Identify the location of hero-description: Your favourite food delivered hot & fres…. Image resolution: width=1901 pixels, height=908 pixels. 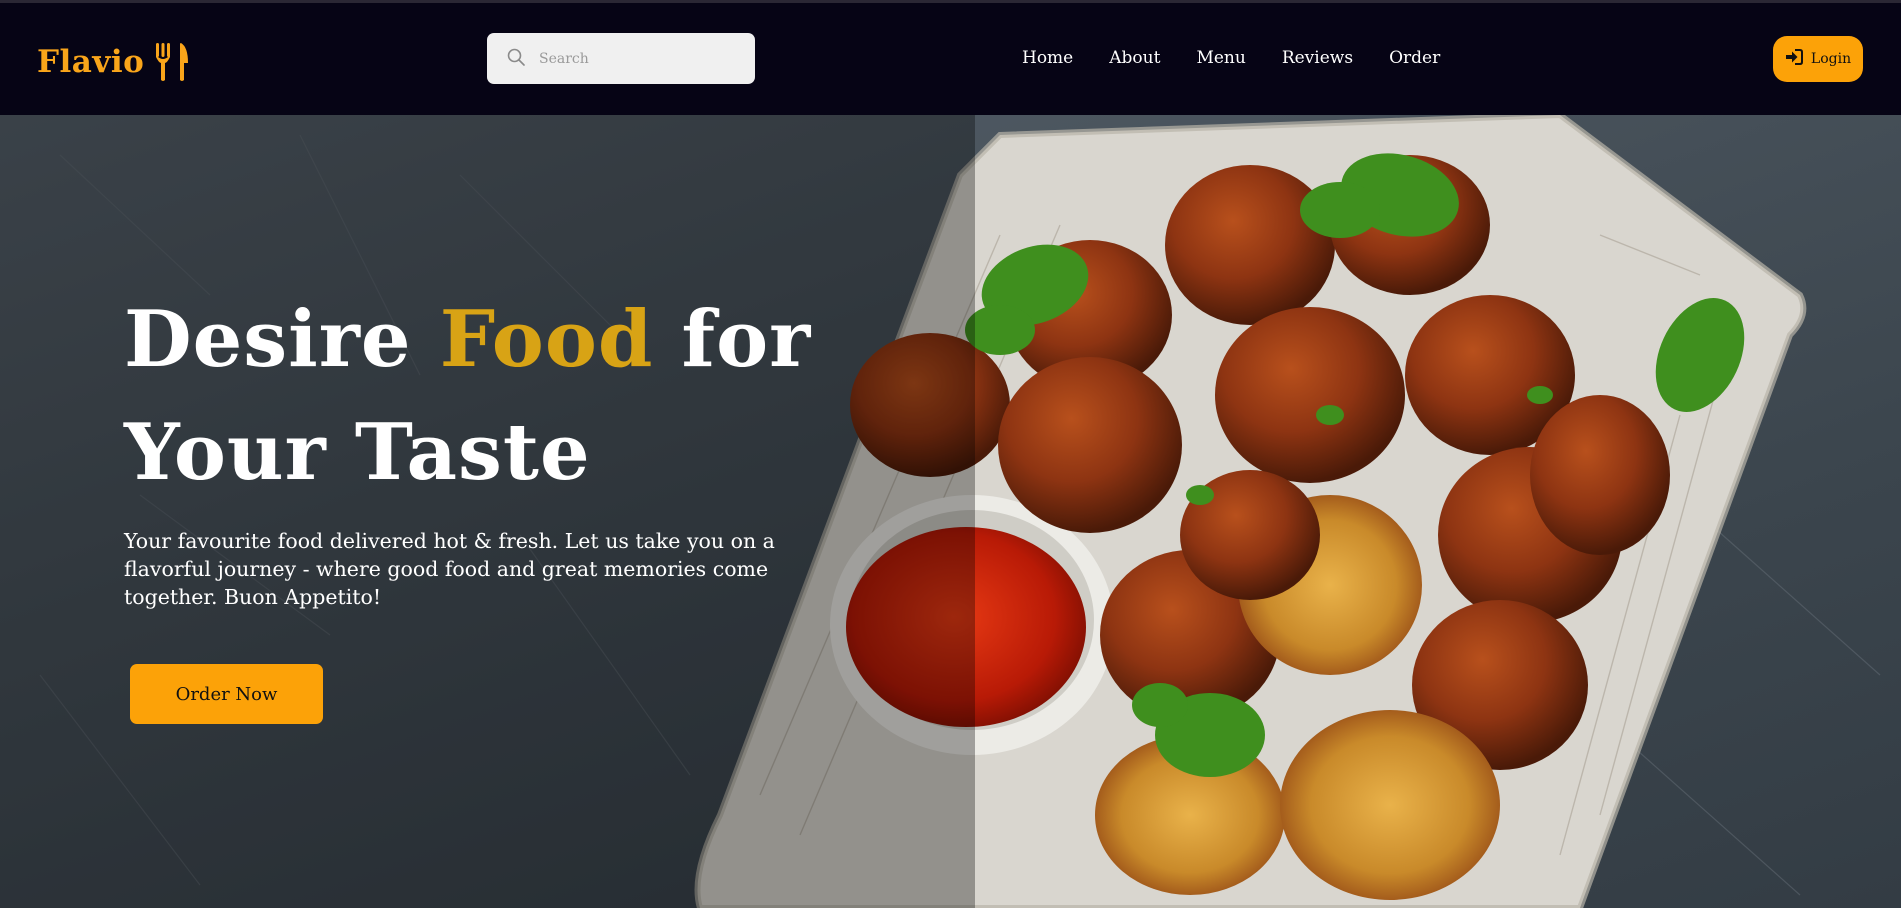
(449, 569).